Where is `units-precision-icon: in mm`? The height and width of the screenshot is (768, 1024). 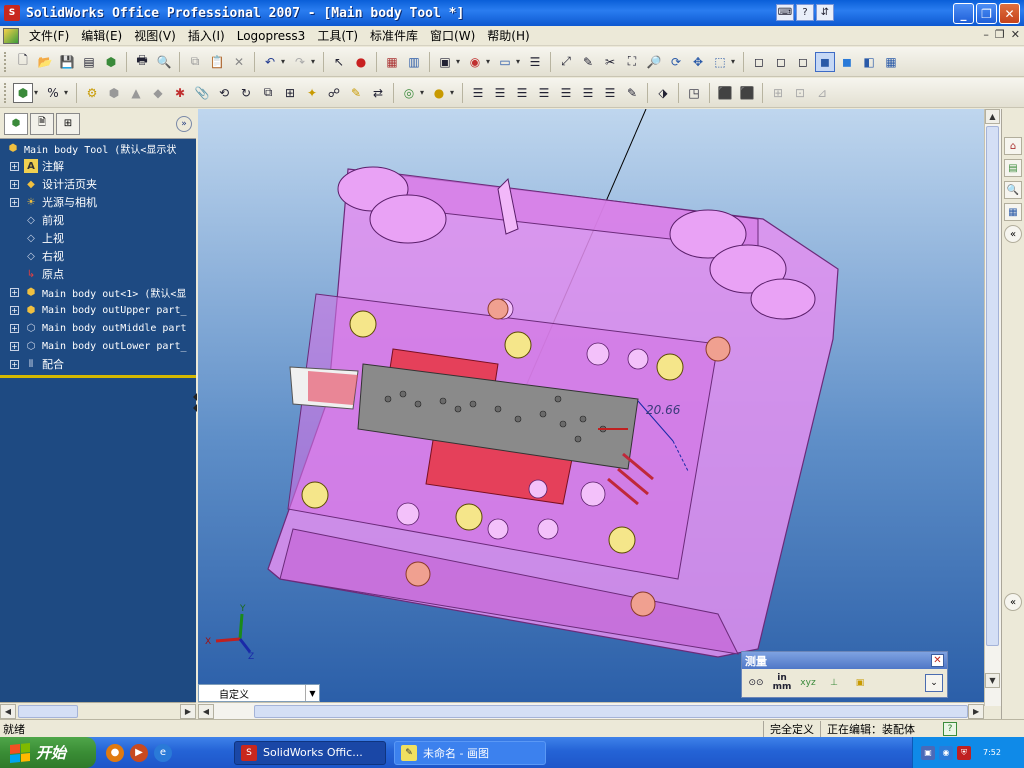
units-precision-icon: in mm is located at coordinates (782, 683).